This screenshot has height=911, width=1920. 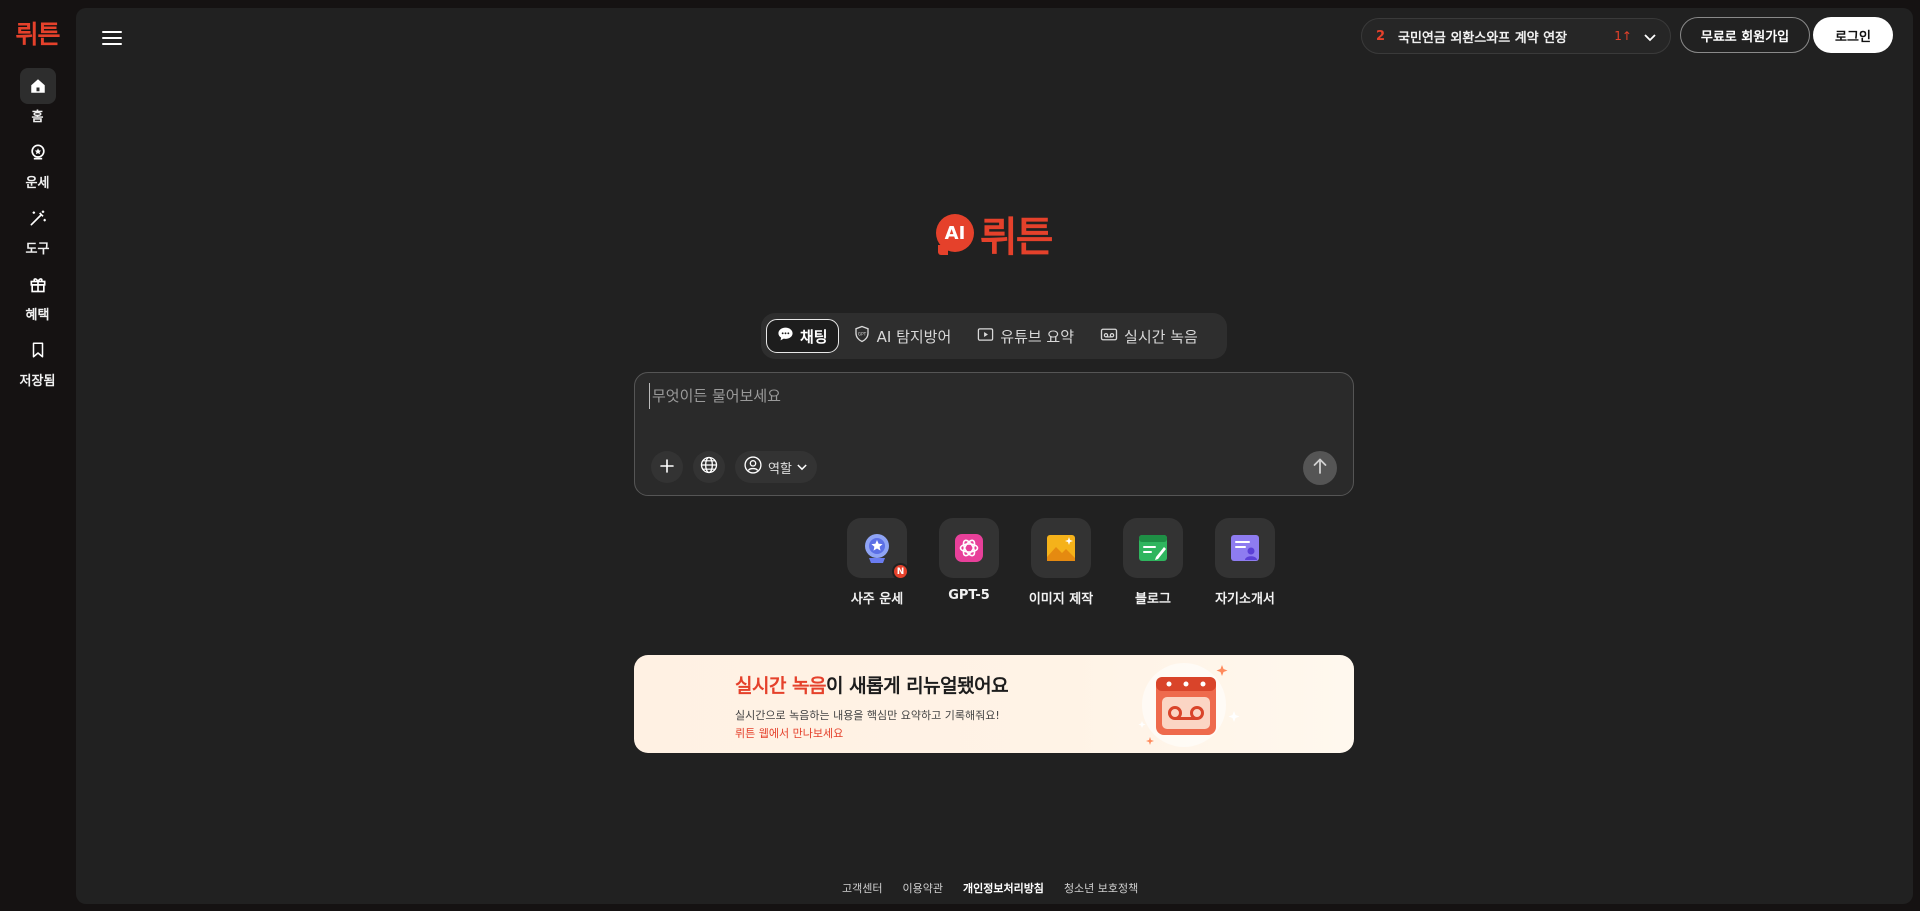 I want to click on footer-link-privacy: 개인정보처리방침, so click(x=1003, y=888).